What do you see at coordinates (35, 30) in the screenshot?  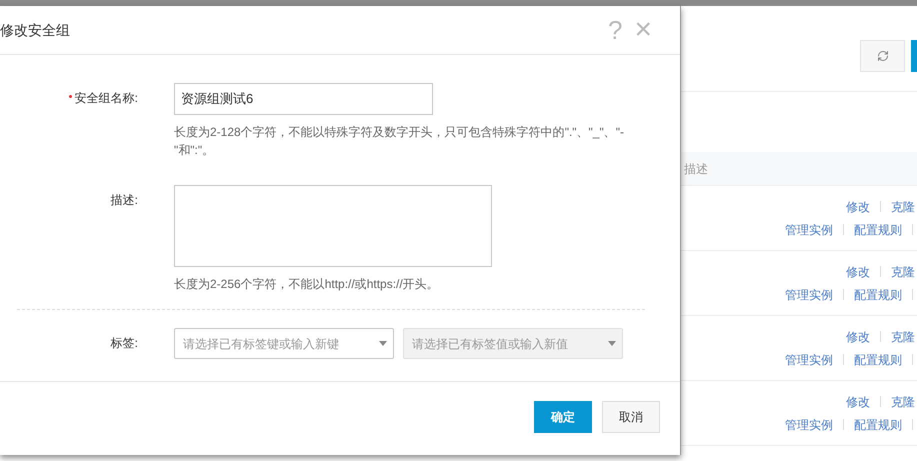 I see `dialog-title: 修改安全组` at bounding box center [35, 30].